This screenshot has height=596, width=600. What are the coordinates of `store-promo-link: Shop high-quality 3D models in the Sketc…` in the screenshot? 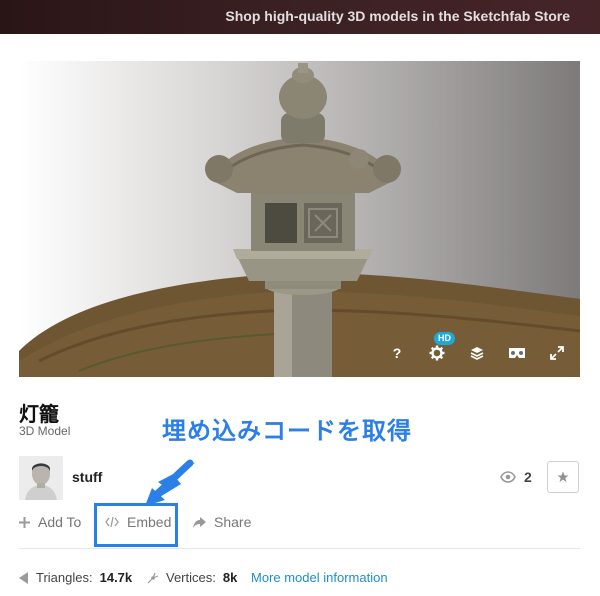 It's located at (397, 16).